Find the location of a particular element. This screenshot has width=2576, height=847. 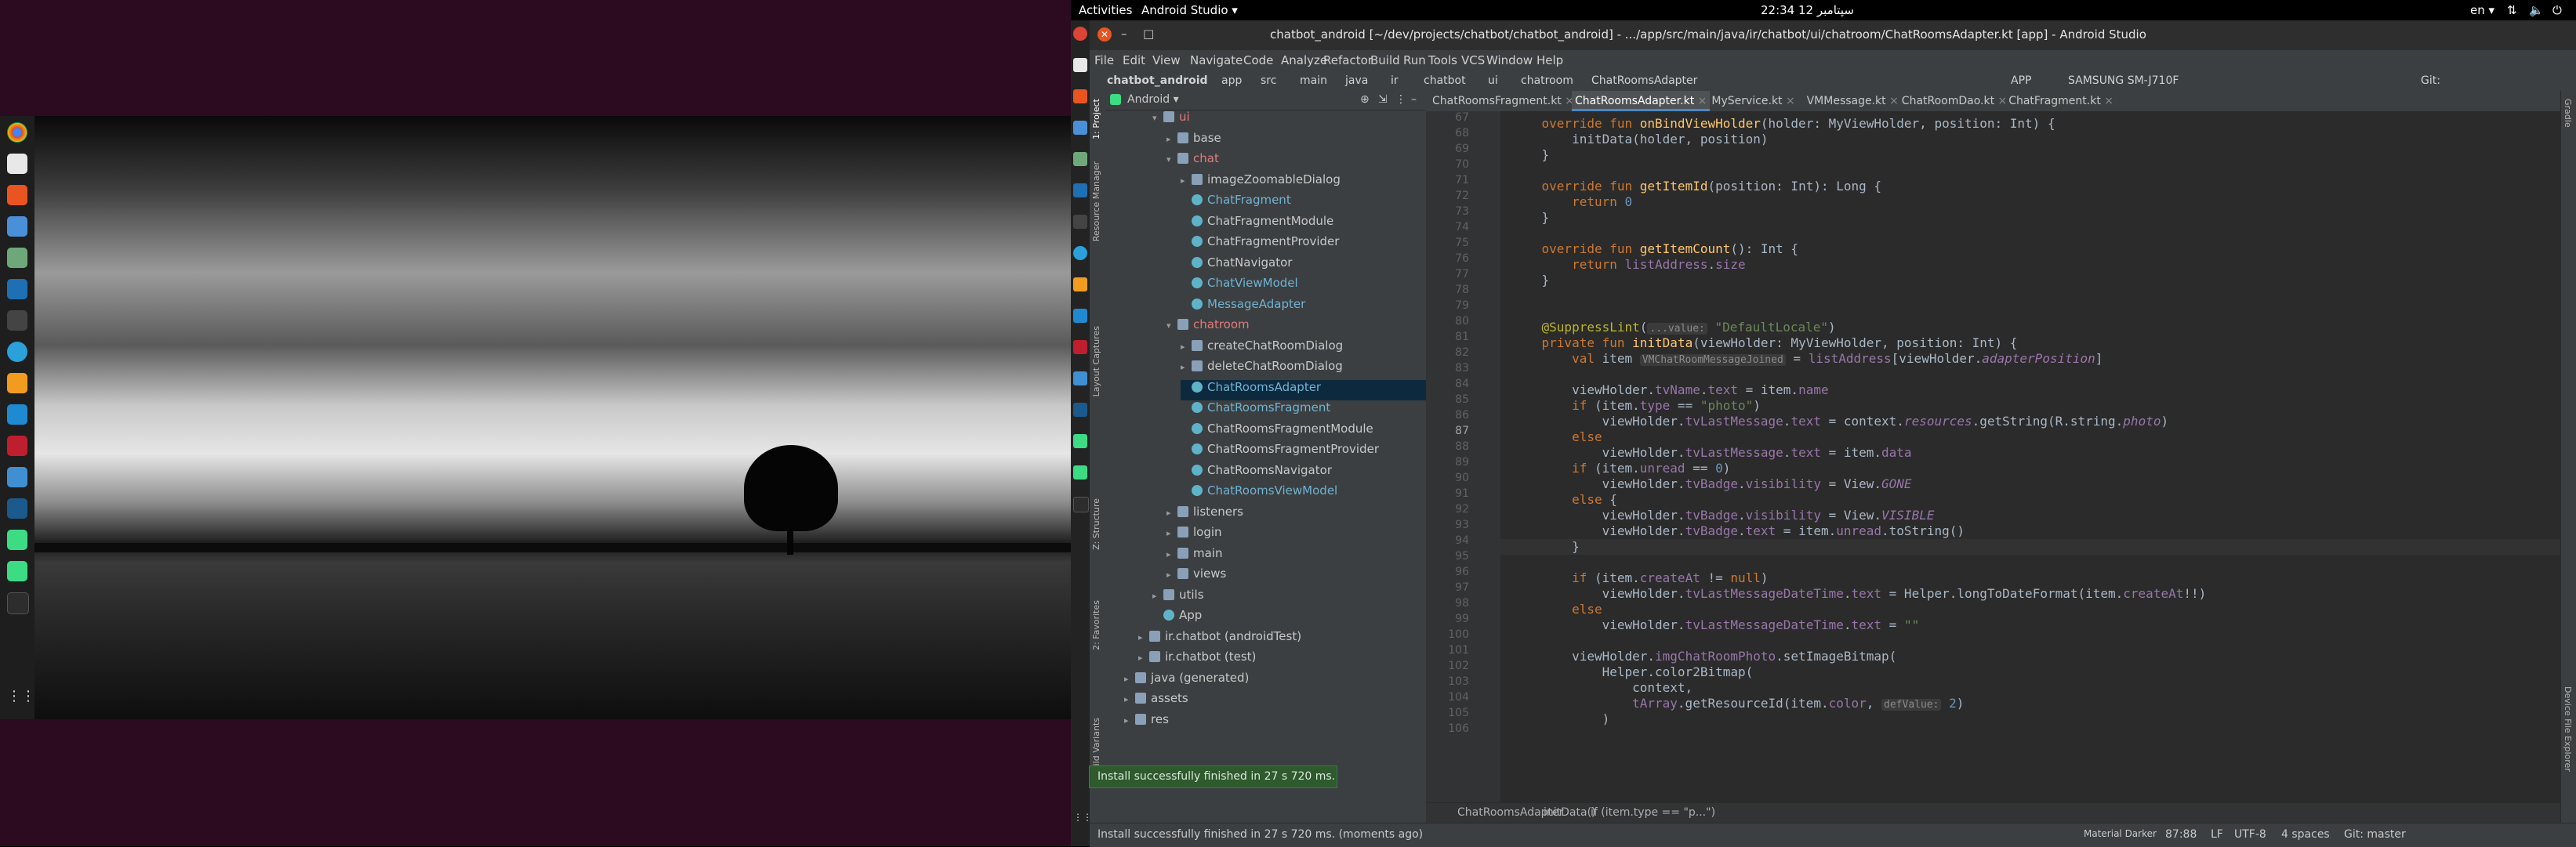

device-selector: SAMSUNG SM-J710F is located at coordinates (2123, 80).